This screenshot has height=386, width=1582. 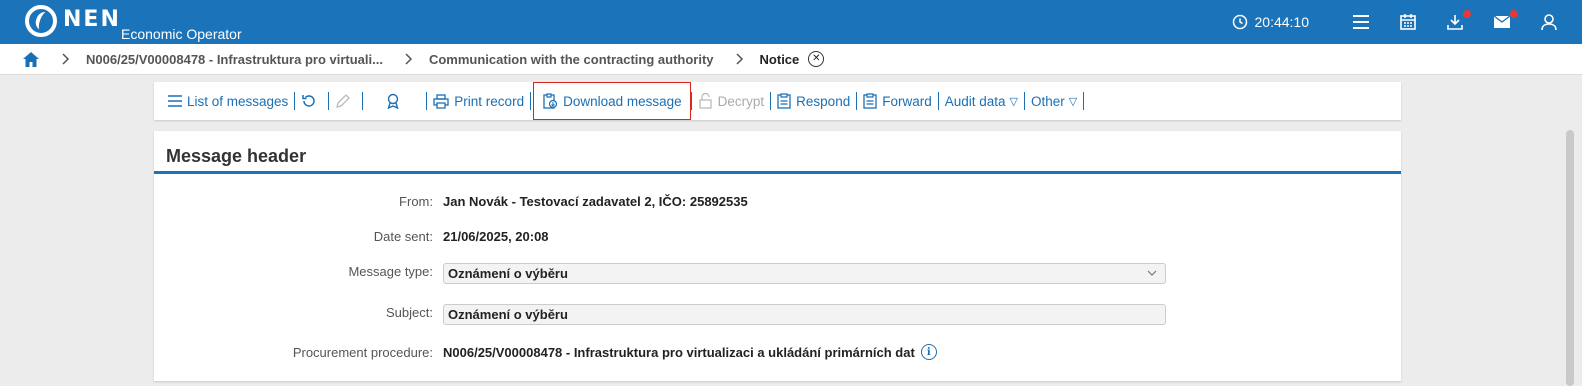 What do you see at coordinates (705, 101) in the screenshot?
I see `unlock-icon` at bounding box center [705, 101].